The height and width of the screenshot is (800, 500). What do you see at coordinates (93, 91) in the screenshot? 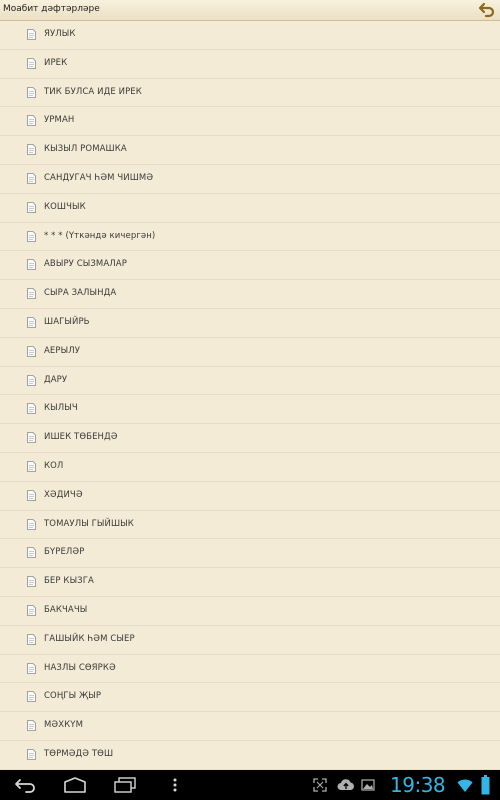
I see `list-item-label: ТИК БУЛСА ИДЕ ИРЕК` at bounding box center [93, 91].